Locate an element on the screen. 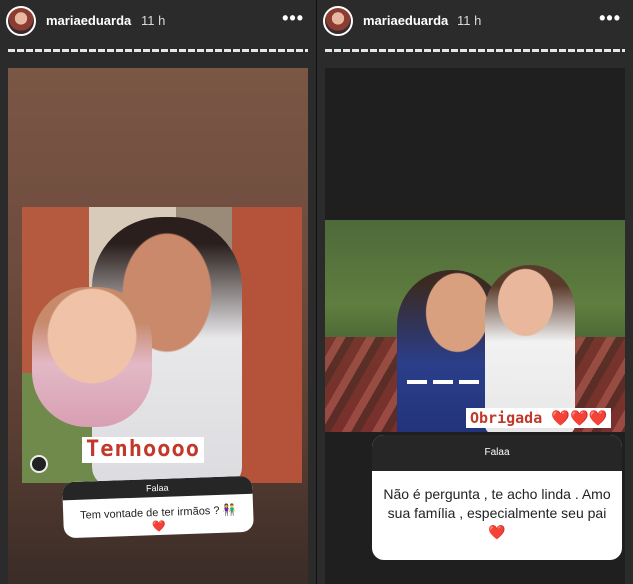  text-sticker: Obrigada ❤️❤️❤️ is located at coordinates (539, 418).